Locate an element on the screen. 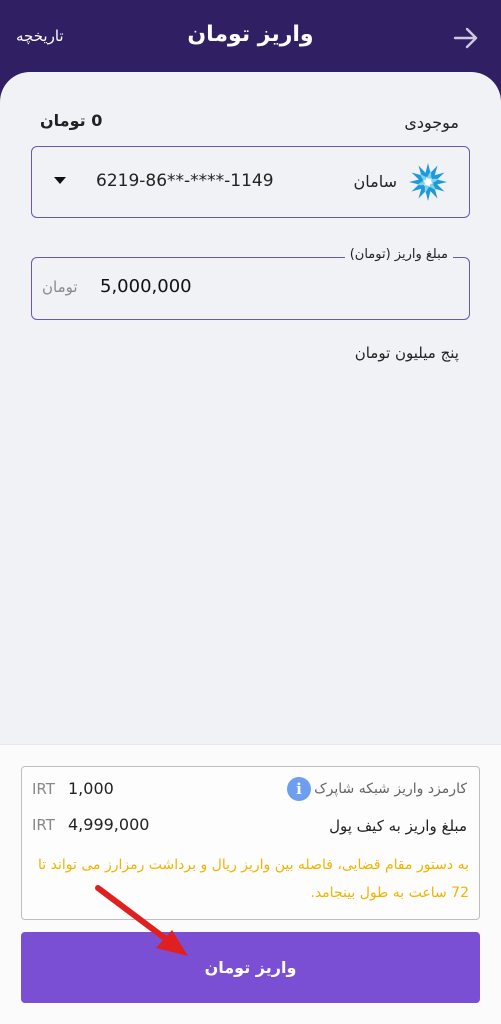 The width and height of the screenshot is (501, 1024). balance-label: موجودی is located at coordinates (431, 122).